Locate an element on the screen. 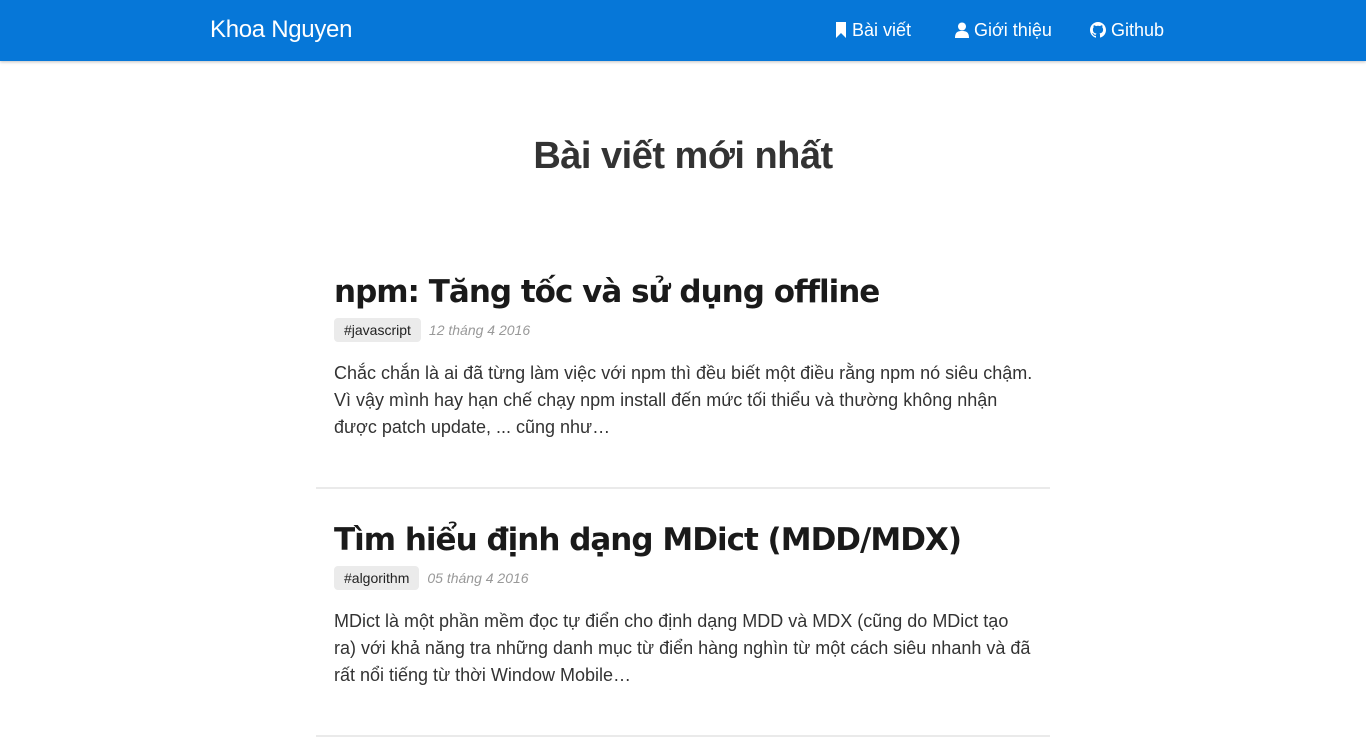 This screenshot has width=1366, height=746. post-tag: #javascript is located at coordinates (377, 330).